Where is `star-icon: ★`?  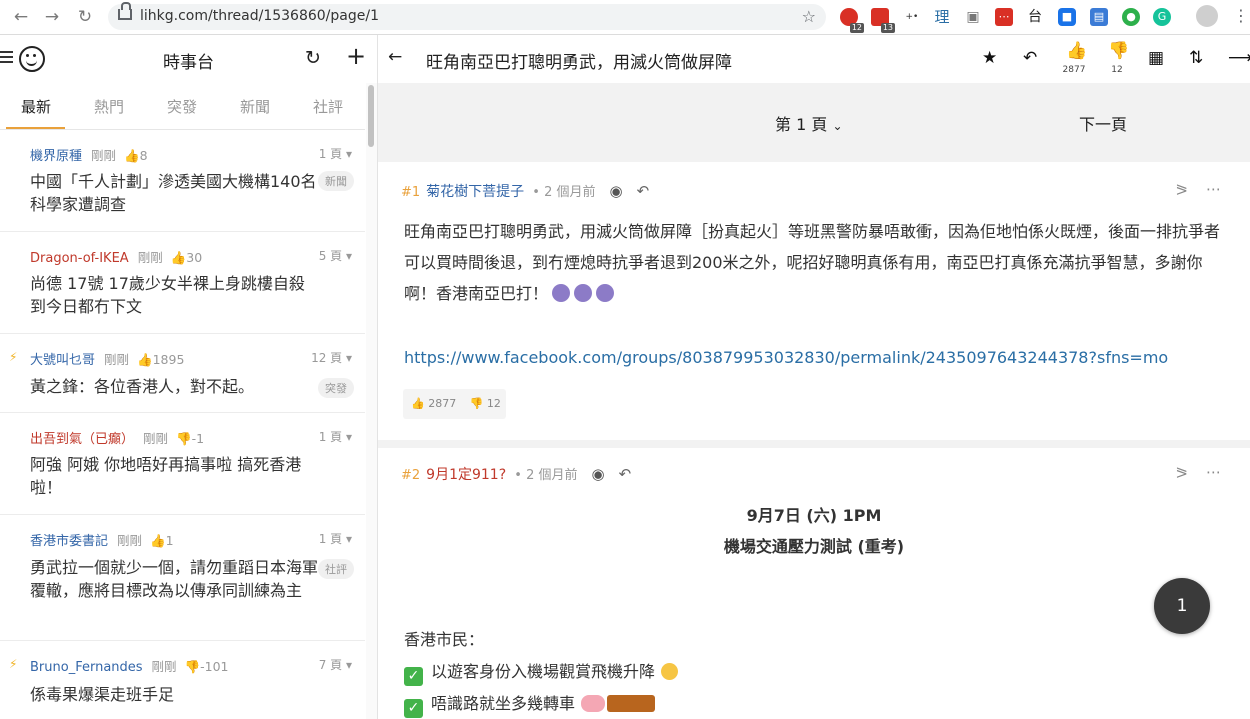 star-icon: ★ is located at coordinates (989, 58).